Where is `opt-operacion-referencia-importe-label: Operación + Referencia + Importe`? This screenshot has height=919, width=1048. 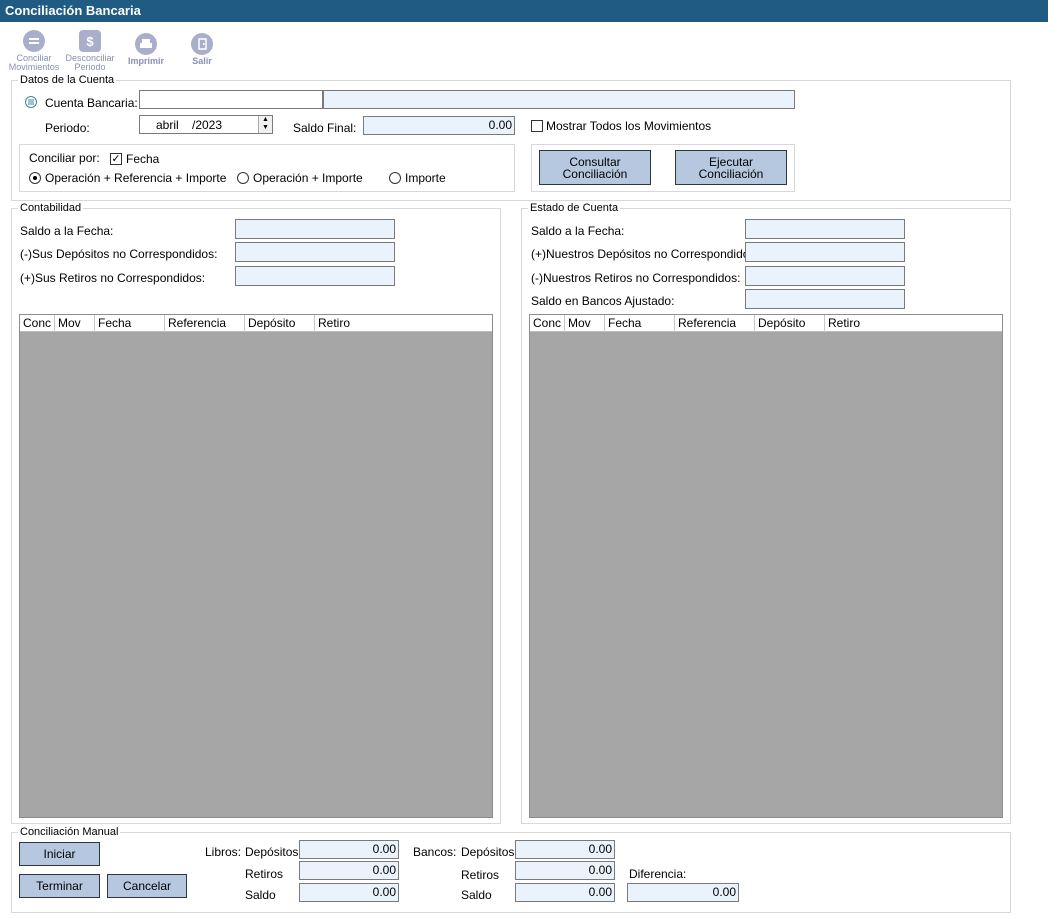
opt-operacion-referencia-importe-label: Operación + Referencia + Importe is located at coordinates (136, 178).